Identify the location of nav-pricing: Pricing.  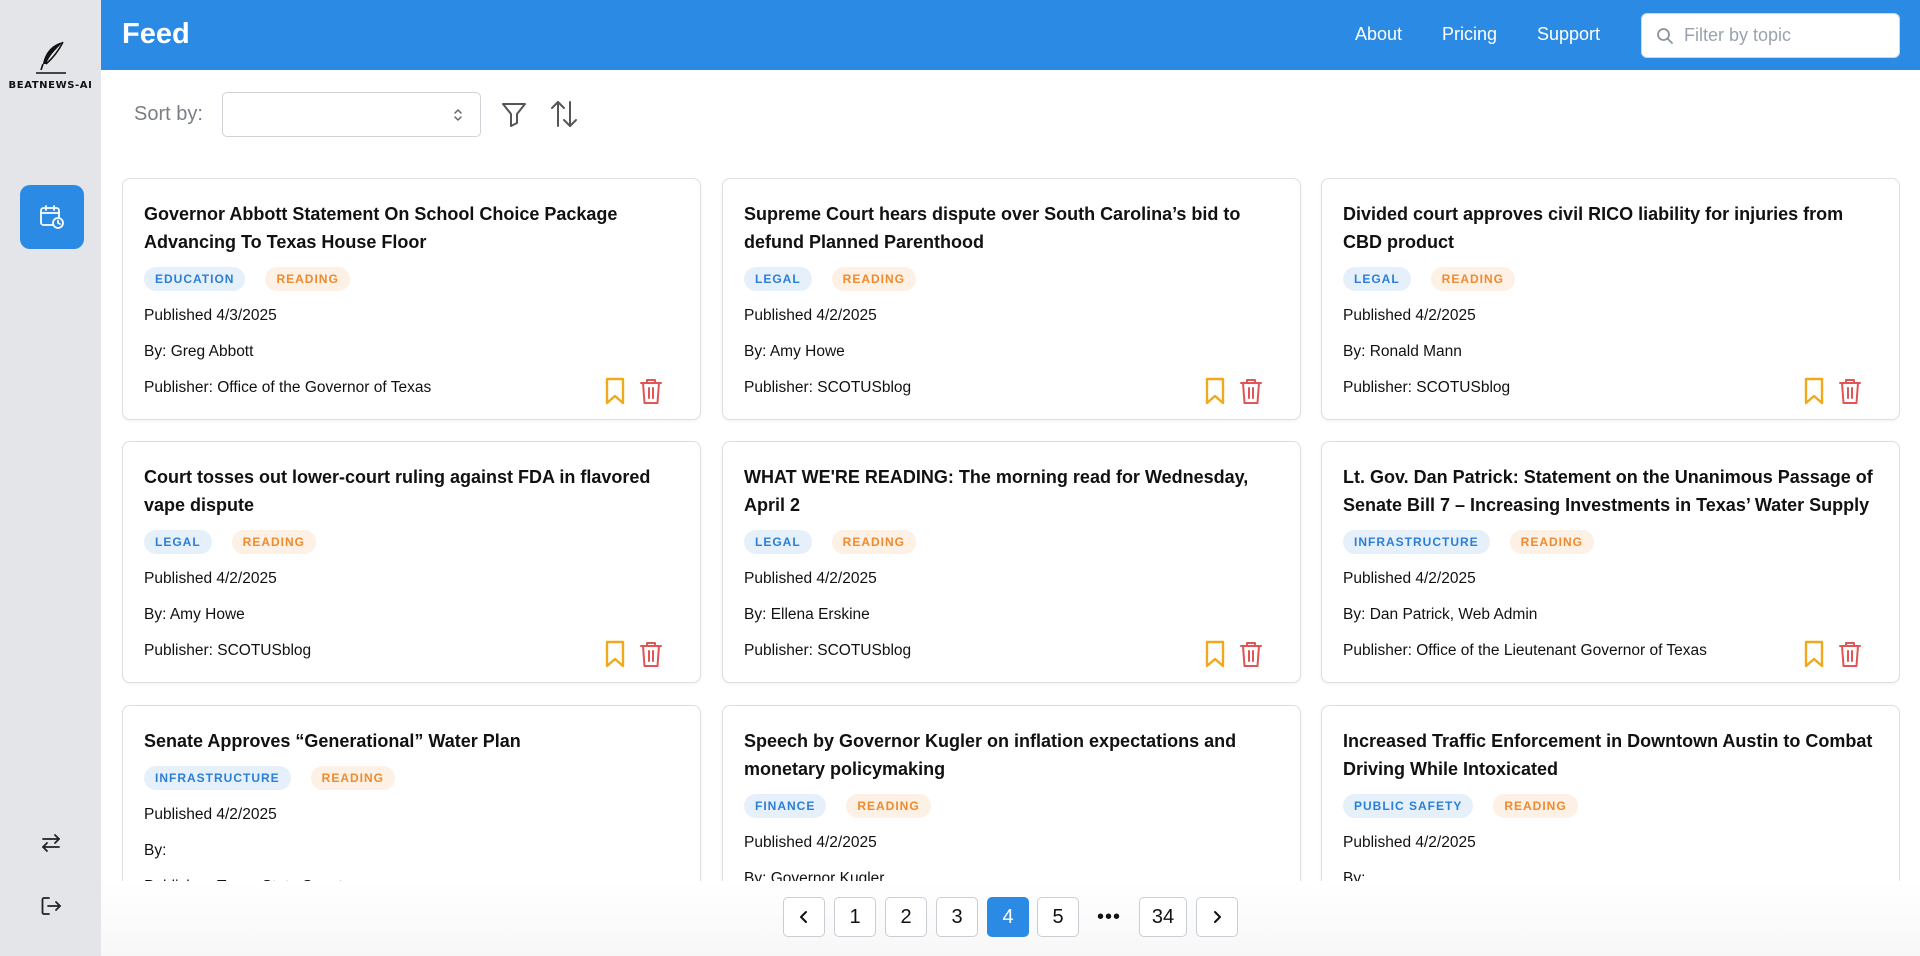
(1469, 34).